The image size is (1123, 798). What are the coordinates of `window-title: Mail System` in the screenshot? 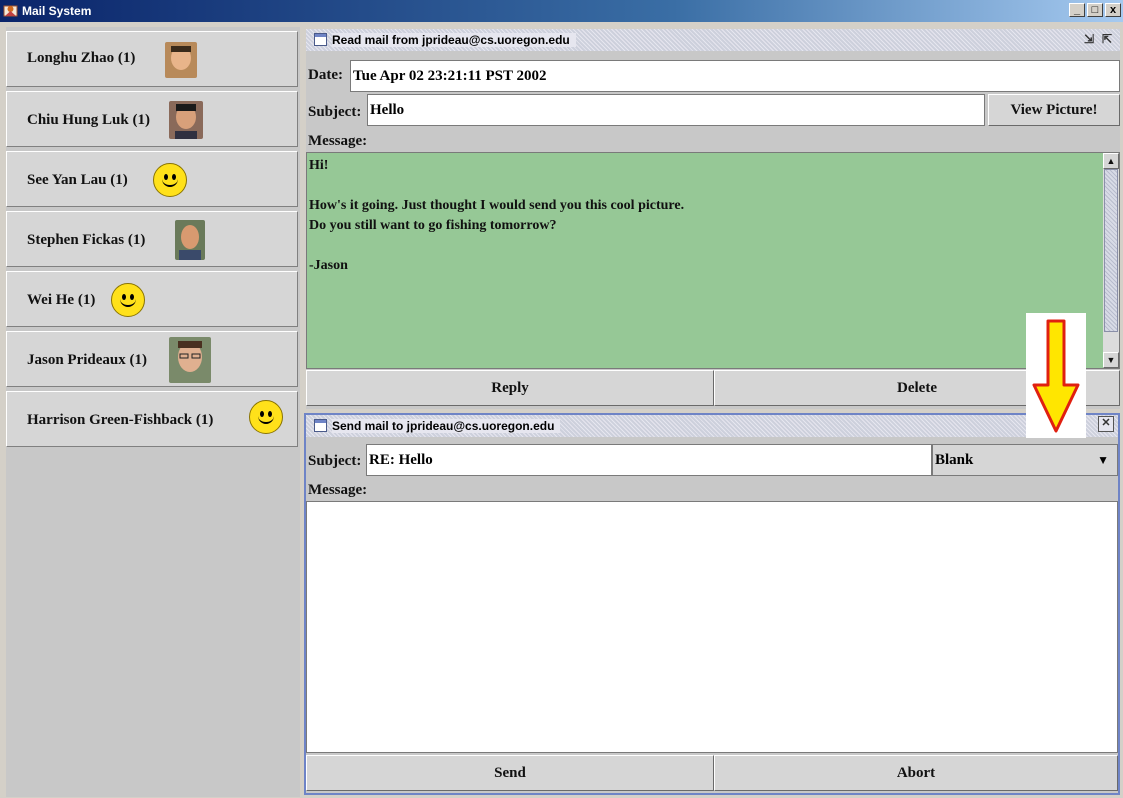 It's located at (57, 11).